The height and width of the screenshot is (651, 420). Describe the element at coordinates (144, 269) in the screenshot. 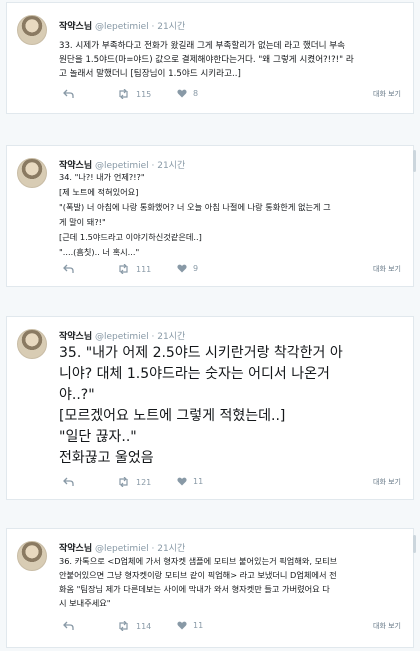

I see `retweet-count: 111` at that location.